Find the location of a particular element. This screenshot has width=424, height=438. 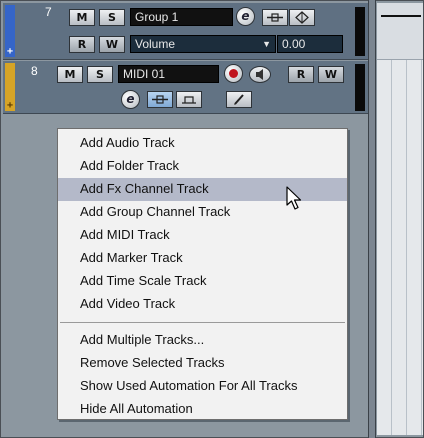

menu-separator is located at coordinates (202, 322).